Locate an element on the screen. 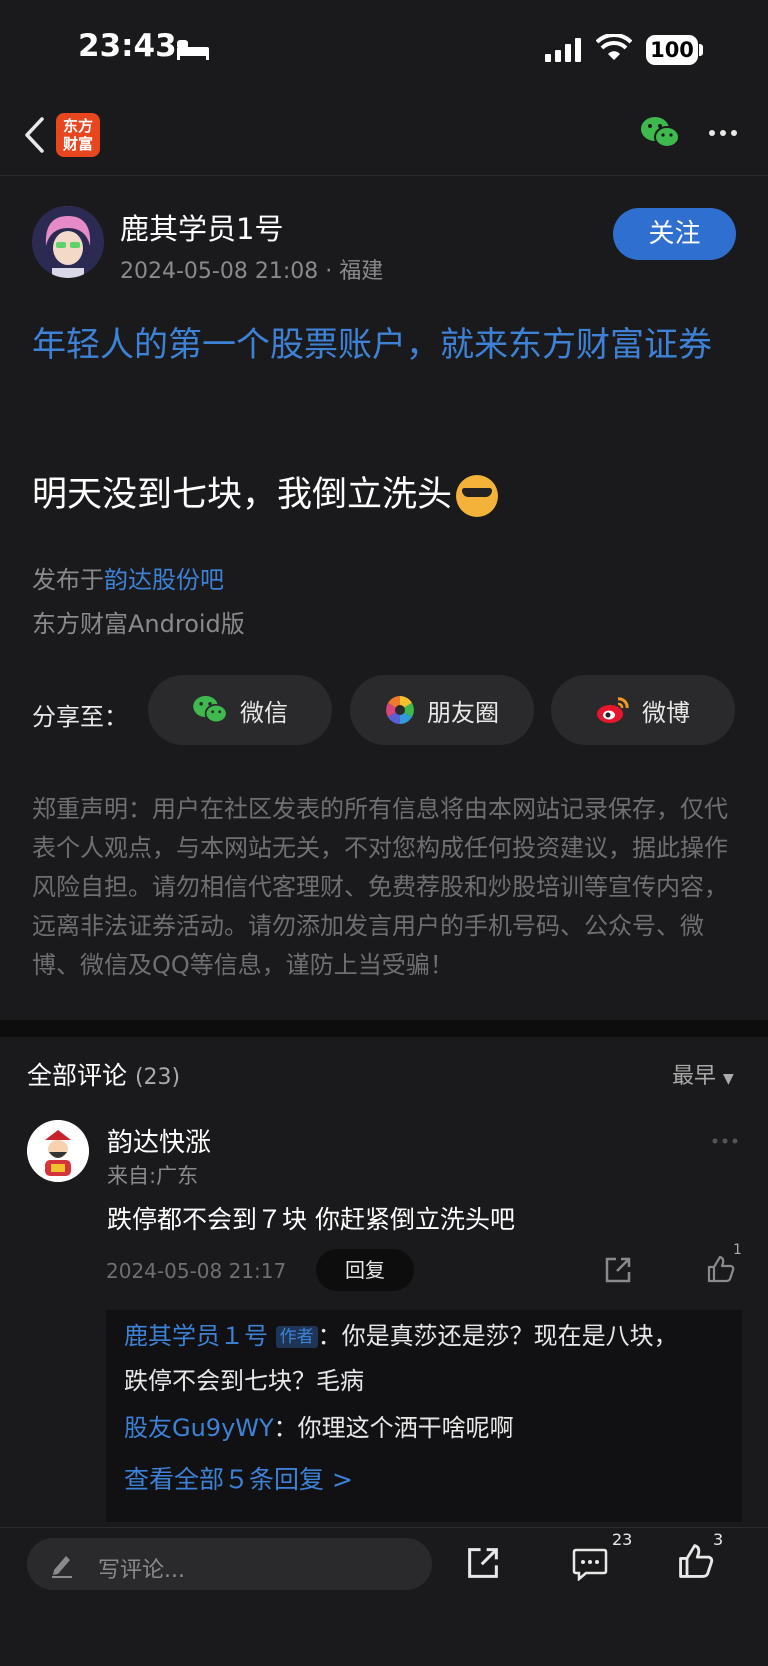 This screenshot has height=1666, width=768. pen-icon is located at coordinates (62, 1567).